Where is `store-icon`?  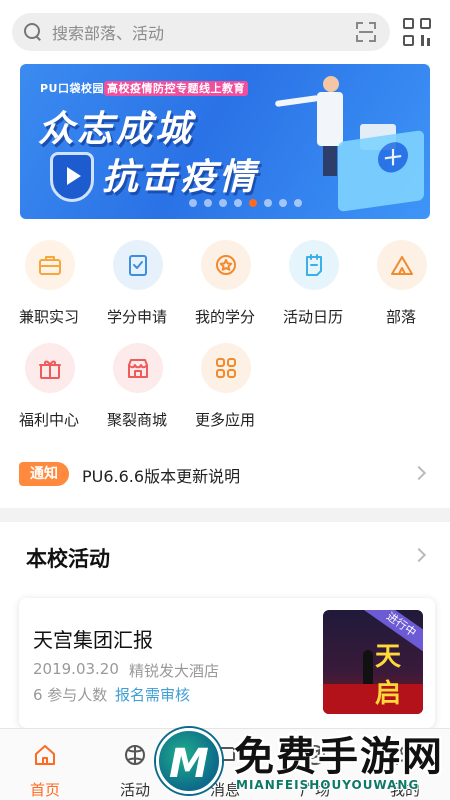 store-icon is located at coordinates (138, 368).